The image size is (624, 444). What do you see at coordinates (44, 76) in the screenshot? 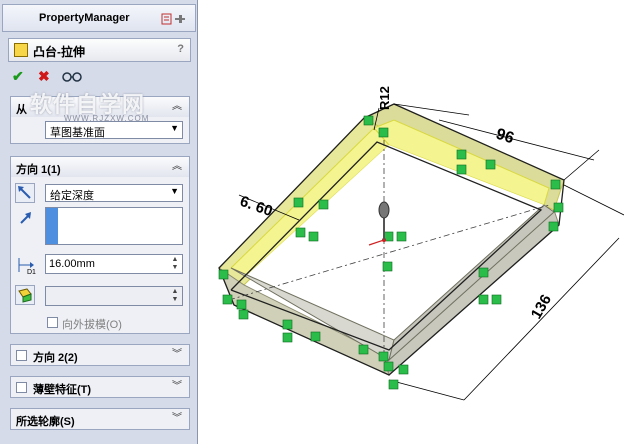
I see `cancel-icon: ✖` at bounding box center [44, 76].